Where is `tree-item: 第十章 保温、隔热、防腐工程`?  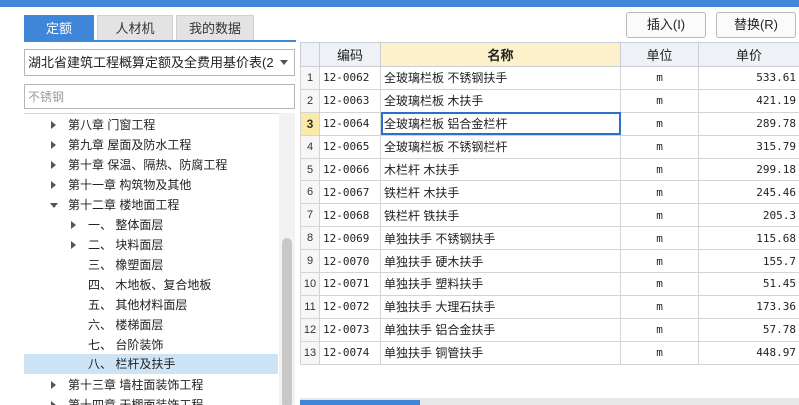
tree-item: 第十章 保温、隔热、防腐工程 is located at coordinates (151, 165).